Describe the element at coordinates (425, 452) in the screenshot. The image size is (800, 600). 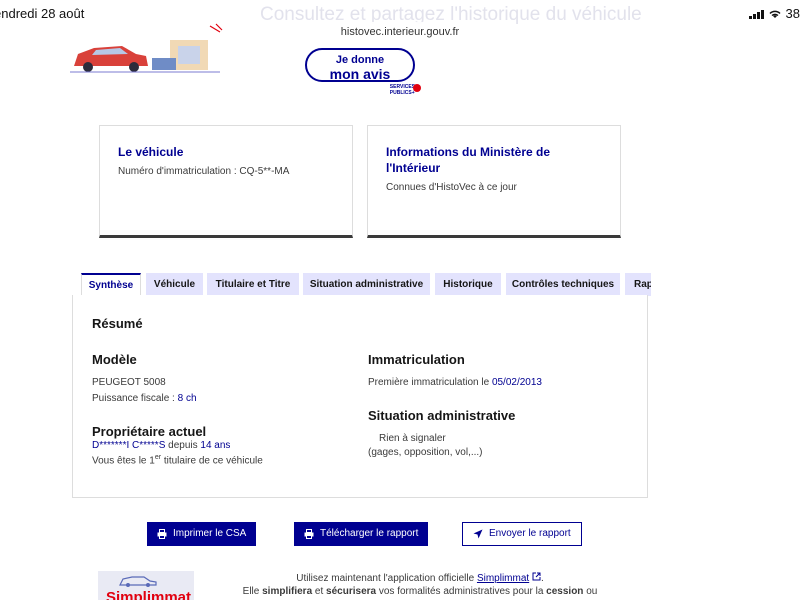
I see `situation-note: (gages, opposition, vol,...)` at that location.